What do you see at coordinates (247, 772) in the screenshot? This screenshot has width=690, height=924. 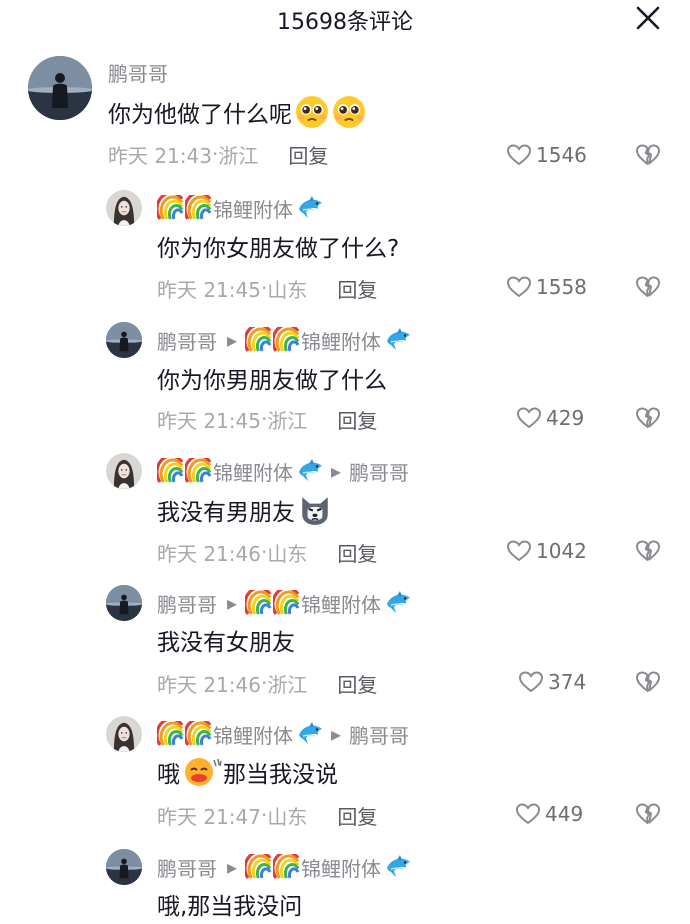 I see `comment-text: 哦 那当我没说` at bounding box center [247, 772].